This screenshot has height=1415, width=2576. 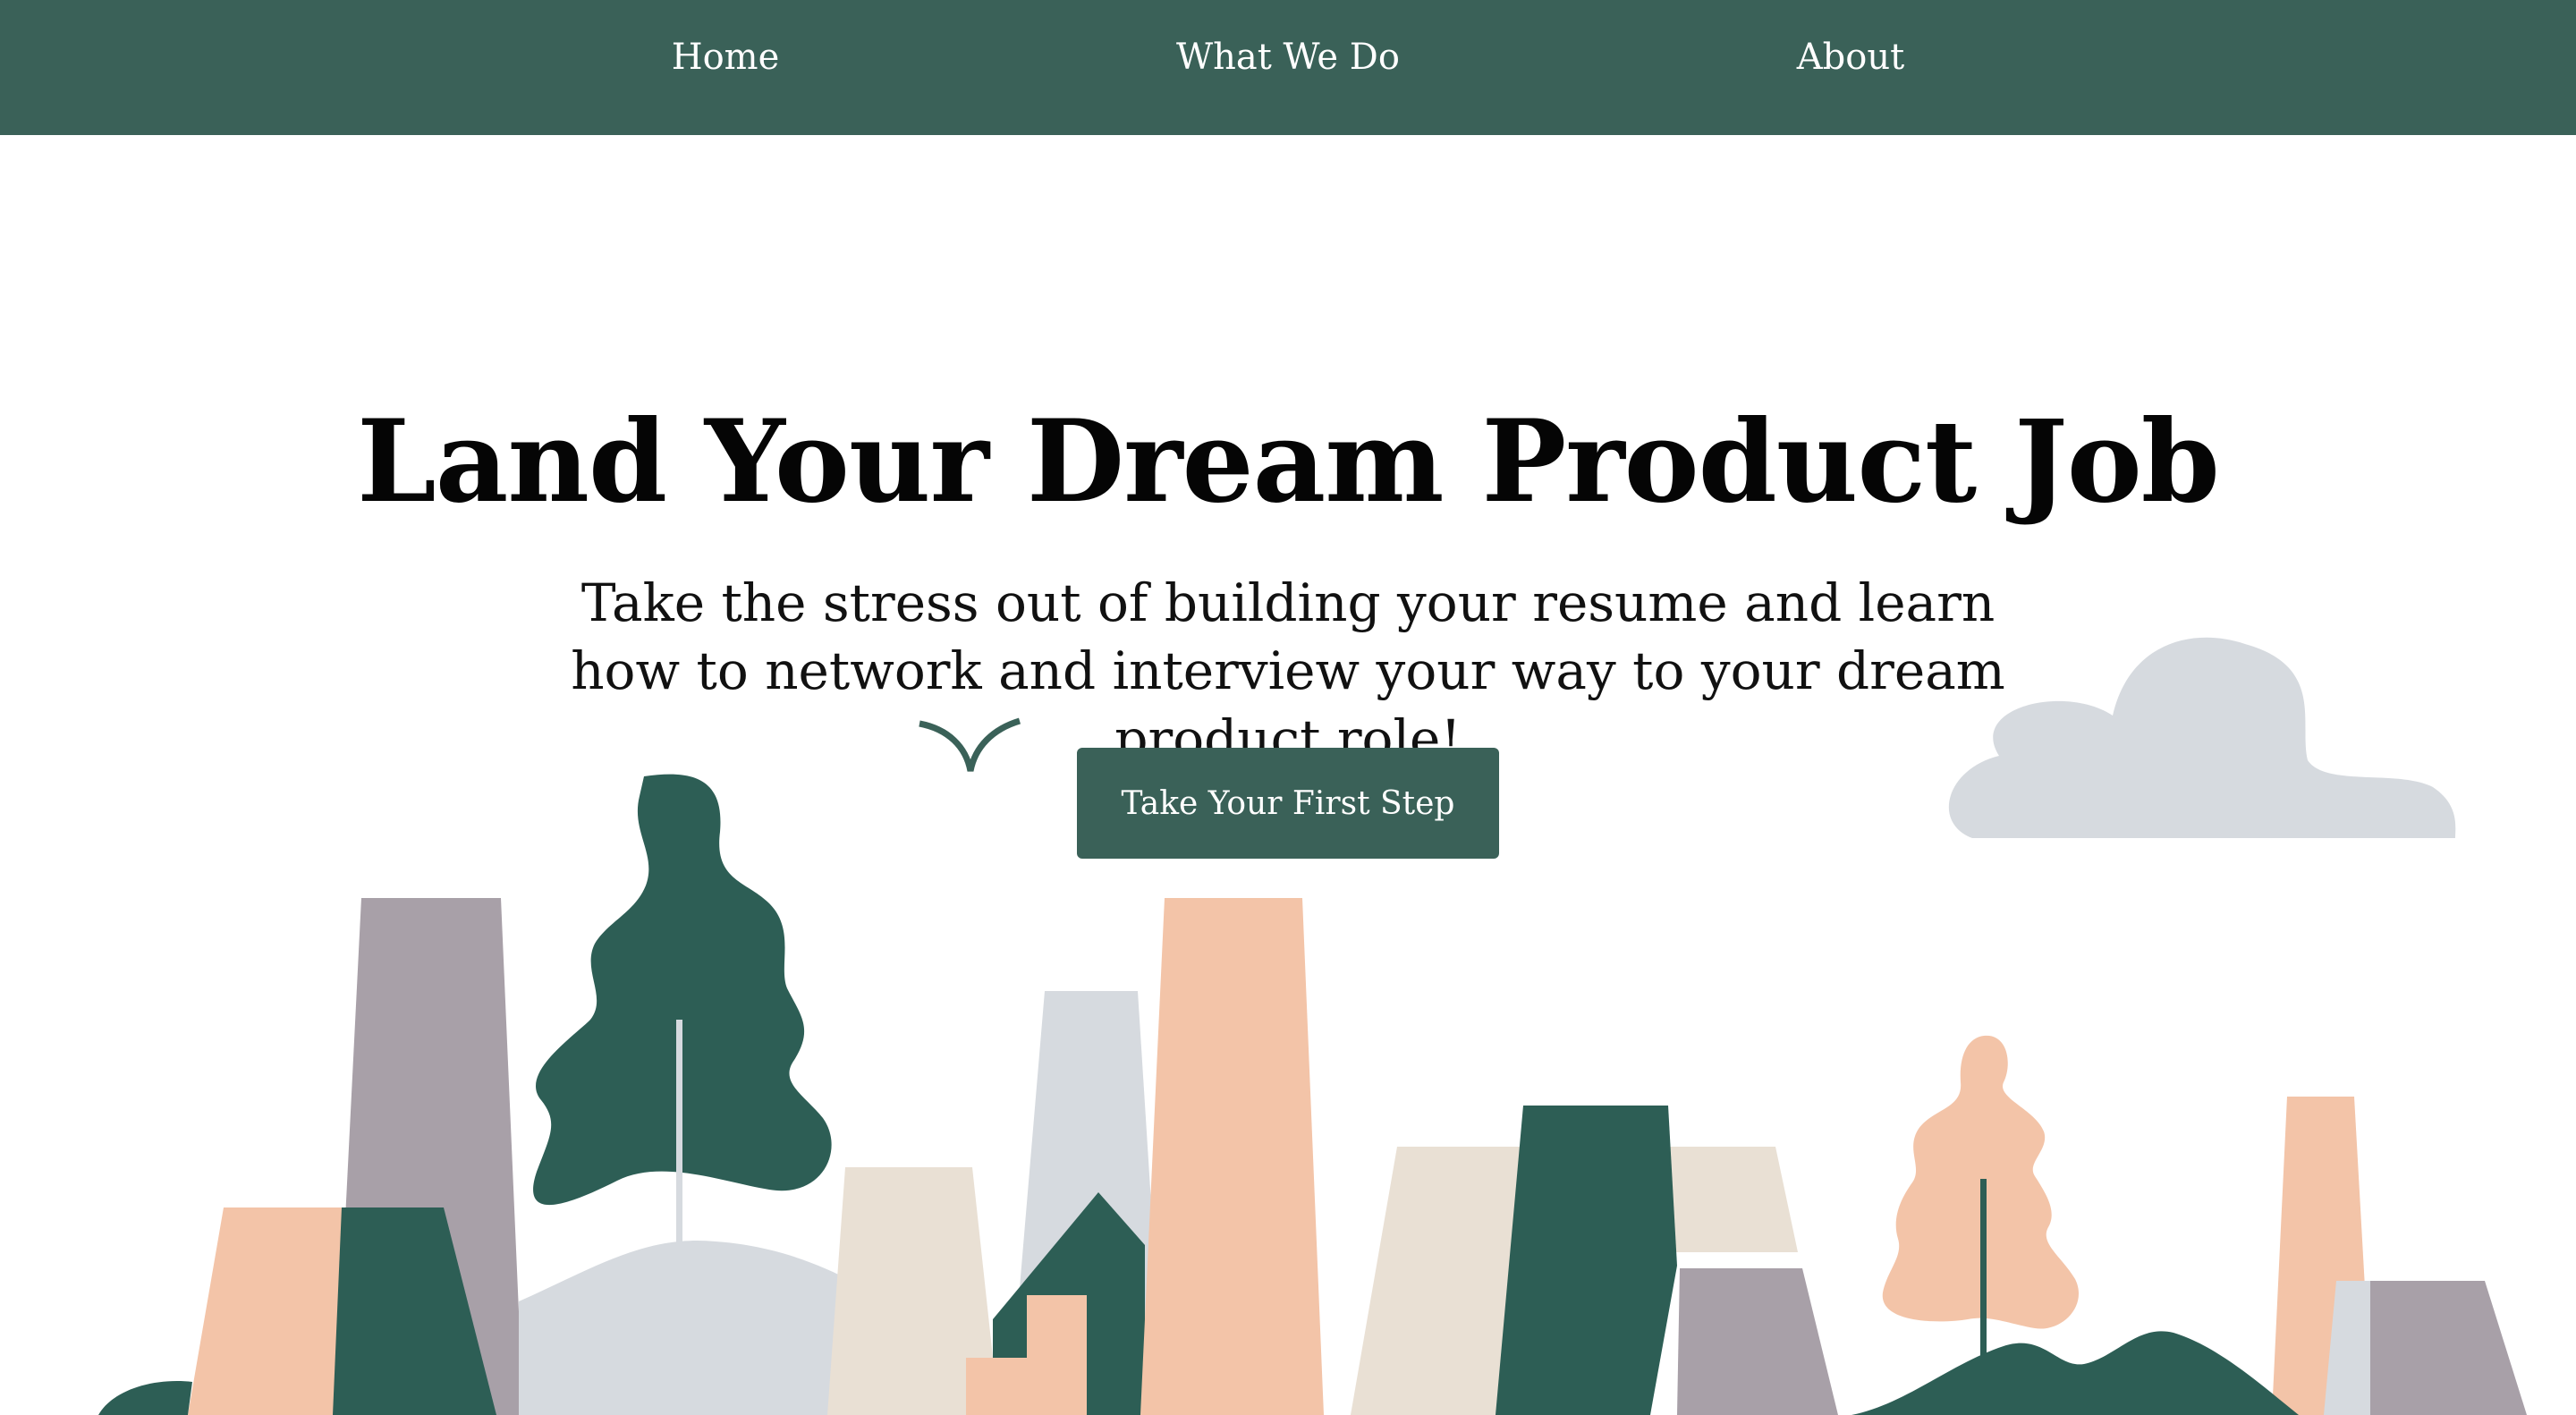 What do you see at coordinates (1288, 804) in the screenshot?
I see `take-first-step-button: Take Your First Step` at bounding box center [1288, 804].